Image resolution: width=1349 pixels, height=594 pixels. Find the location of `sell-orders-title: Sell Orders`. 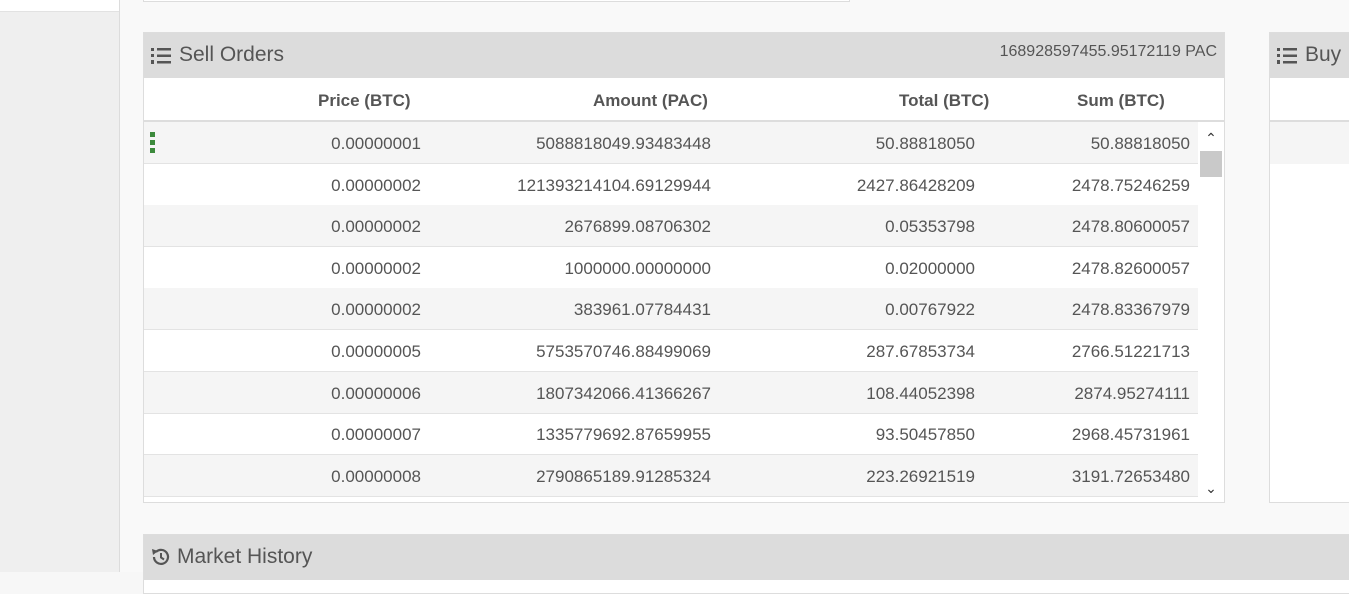

sell-orders-title: Sell Orders is located at coordinates (232, 54).